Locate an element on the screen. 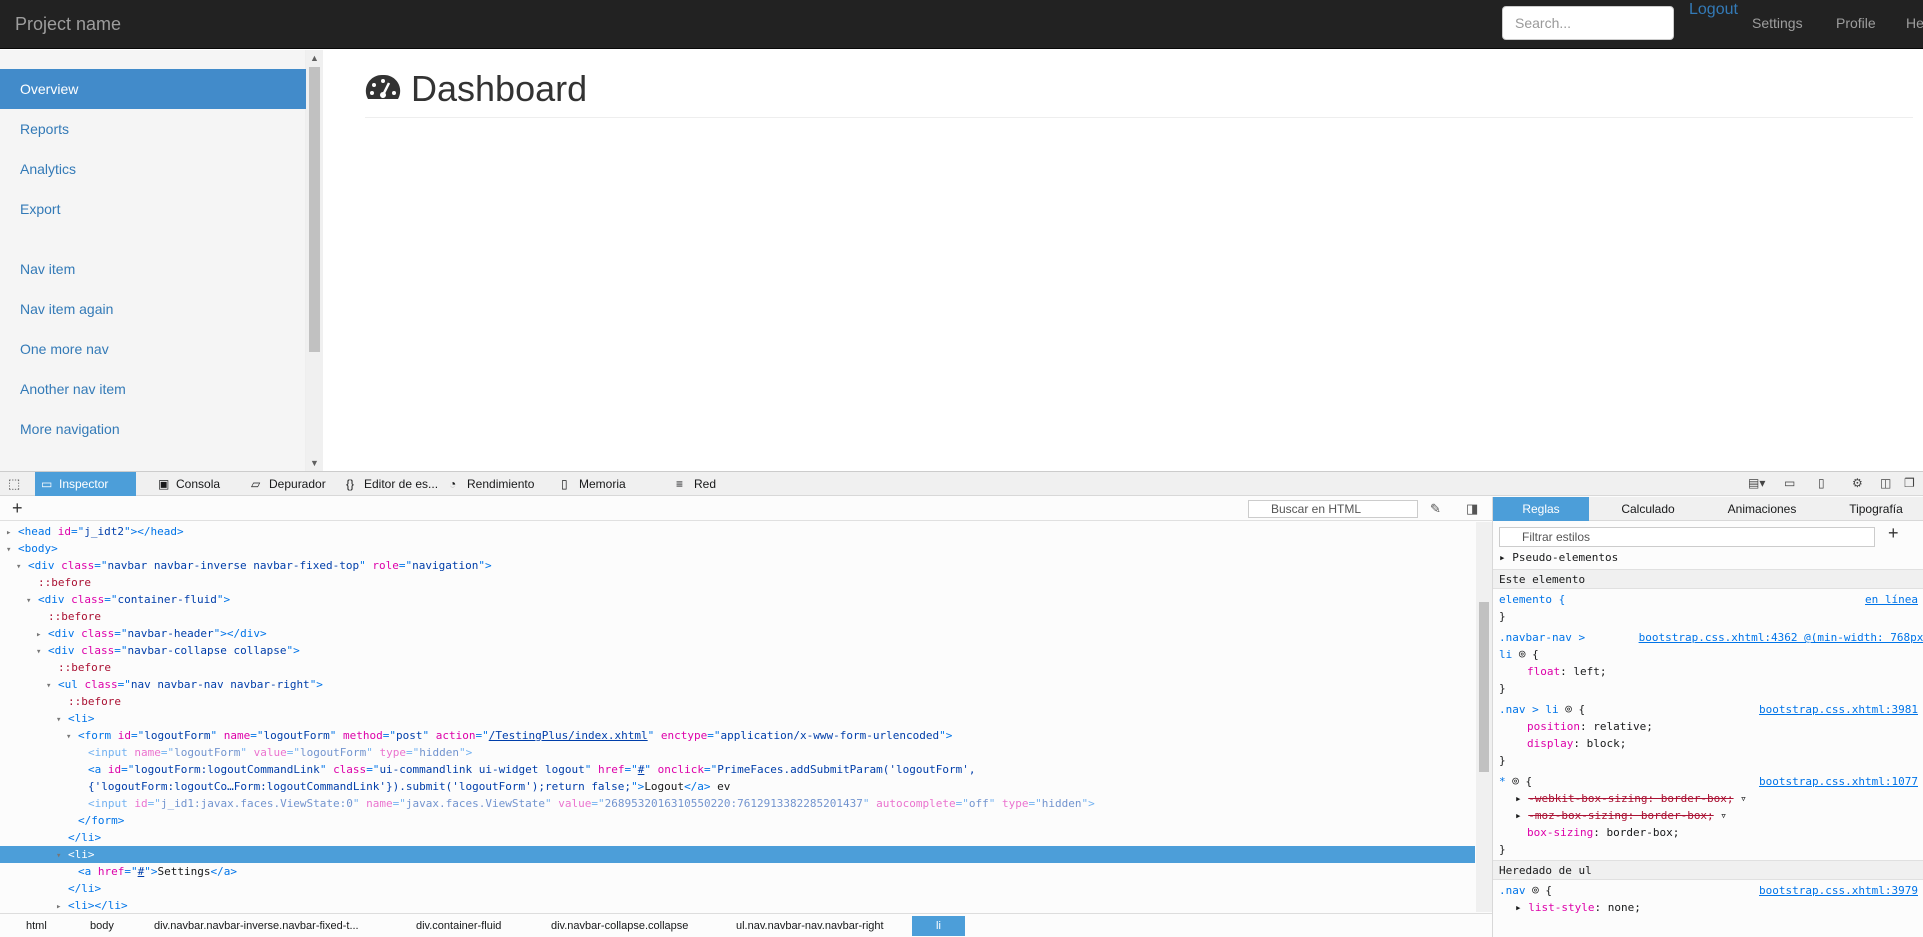 Image resolution: width=1923 pixels, height=937 pixels. markup-scrollbar is located at coordinates (1484, 717).